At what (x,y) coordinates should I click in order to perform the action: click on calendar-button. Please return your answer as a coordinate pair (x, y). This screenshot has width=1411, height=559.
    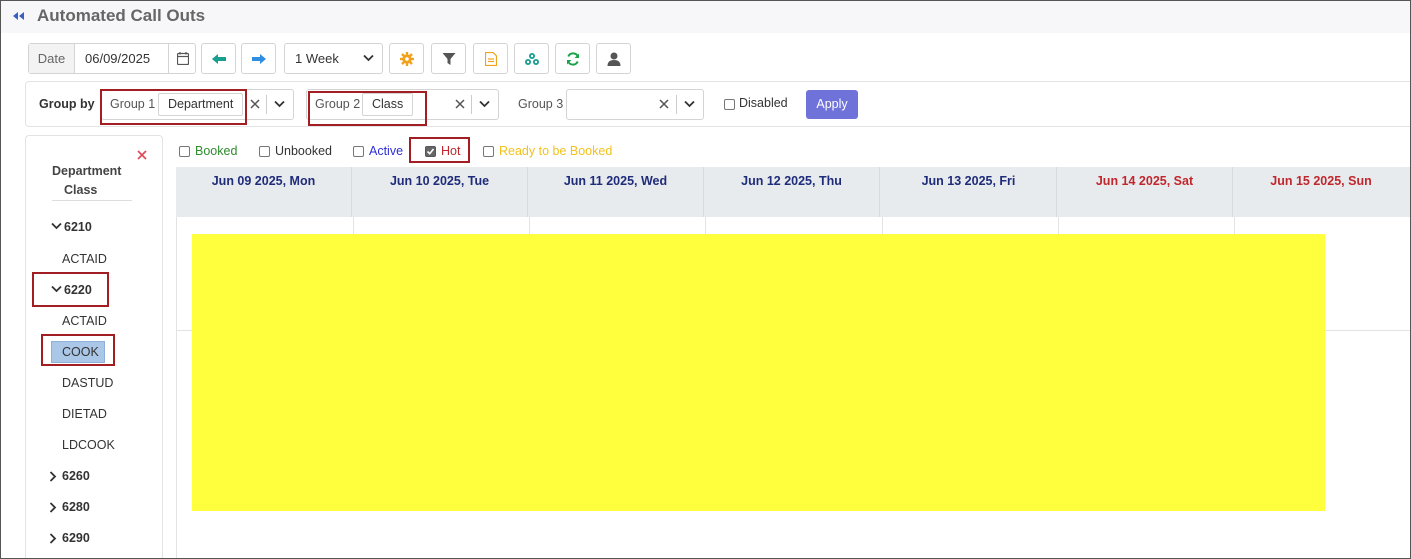
    Looking at the image, I should click on (182, 58).